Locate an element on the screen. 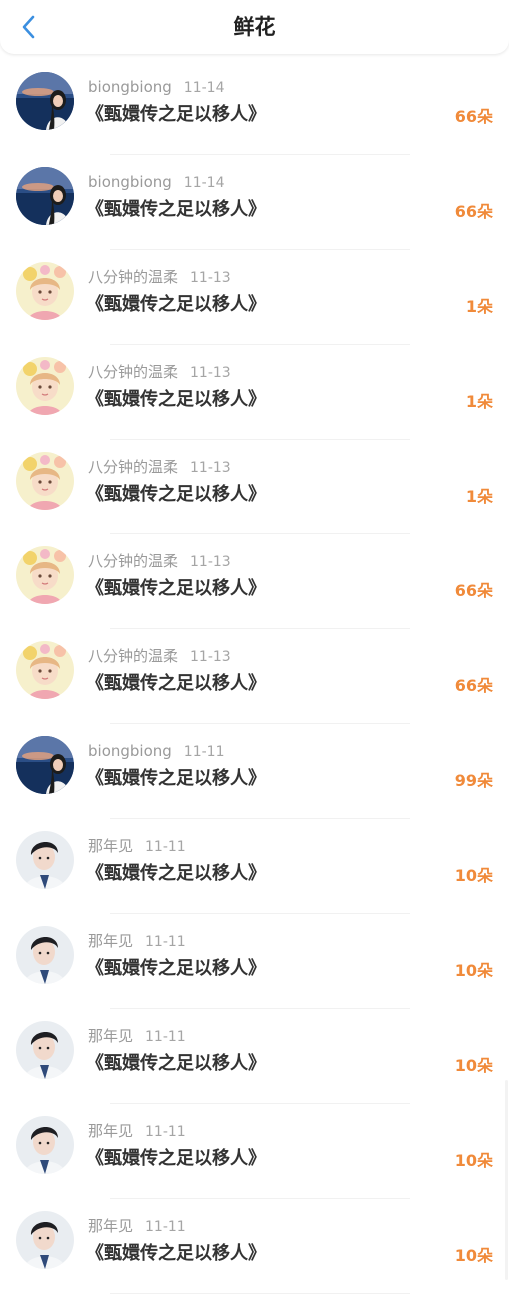 The height and width of the screenshot is (1294, 509). page-title: 鲜花 is located at coordinates (254, 27).